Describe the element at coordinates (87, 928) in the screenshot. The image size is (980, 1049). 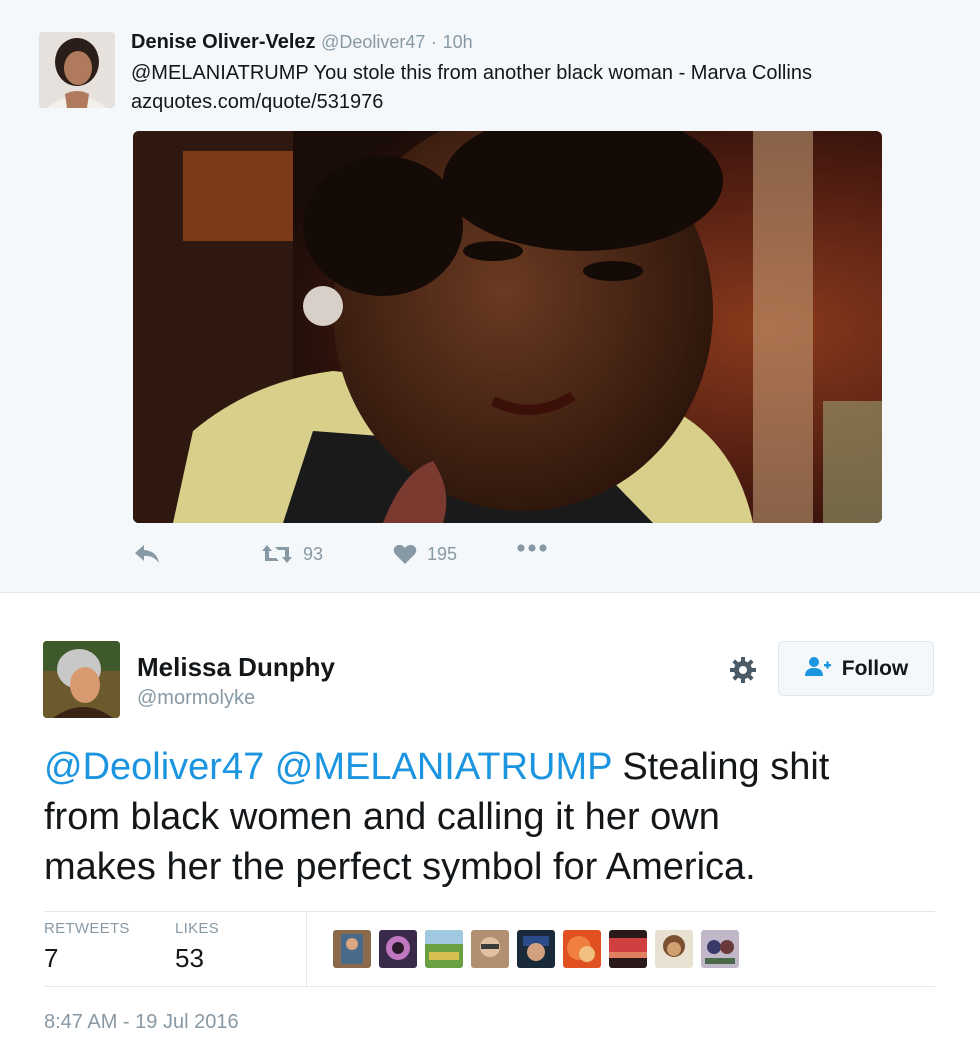
I see `retweets-label: RETWEETS` at that location.